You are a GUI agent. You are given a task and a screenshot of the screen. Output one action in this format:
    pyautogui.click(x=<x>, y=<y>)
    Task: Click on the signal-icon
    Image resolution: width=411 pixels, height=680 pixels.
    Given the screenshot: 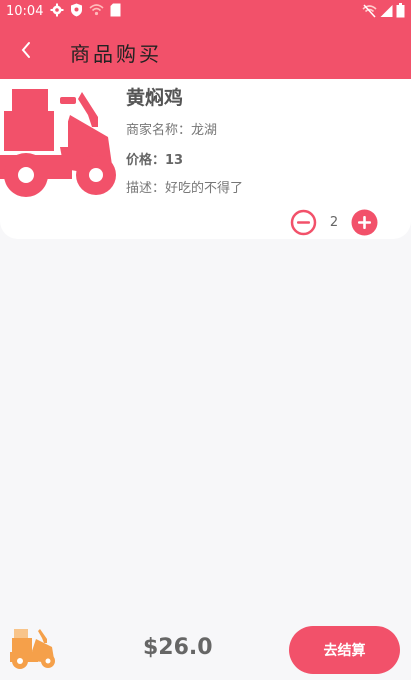 What is the action you would take?
    pyautogui.click(x=386, y=10)
    